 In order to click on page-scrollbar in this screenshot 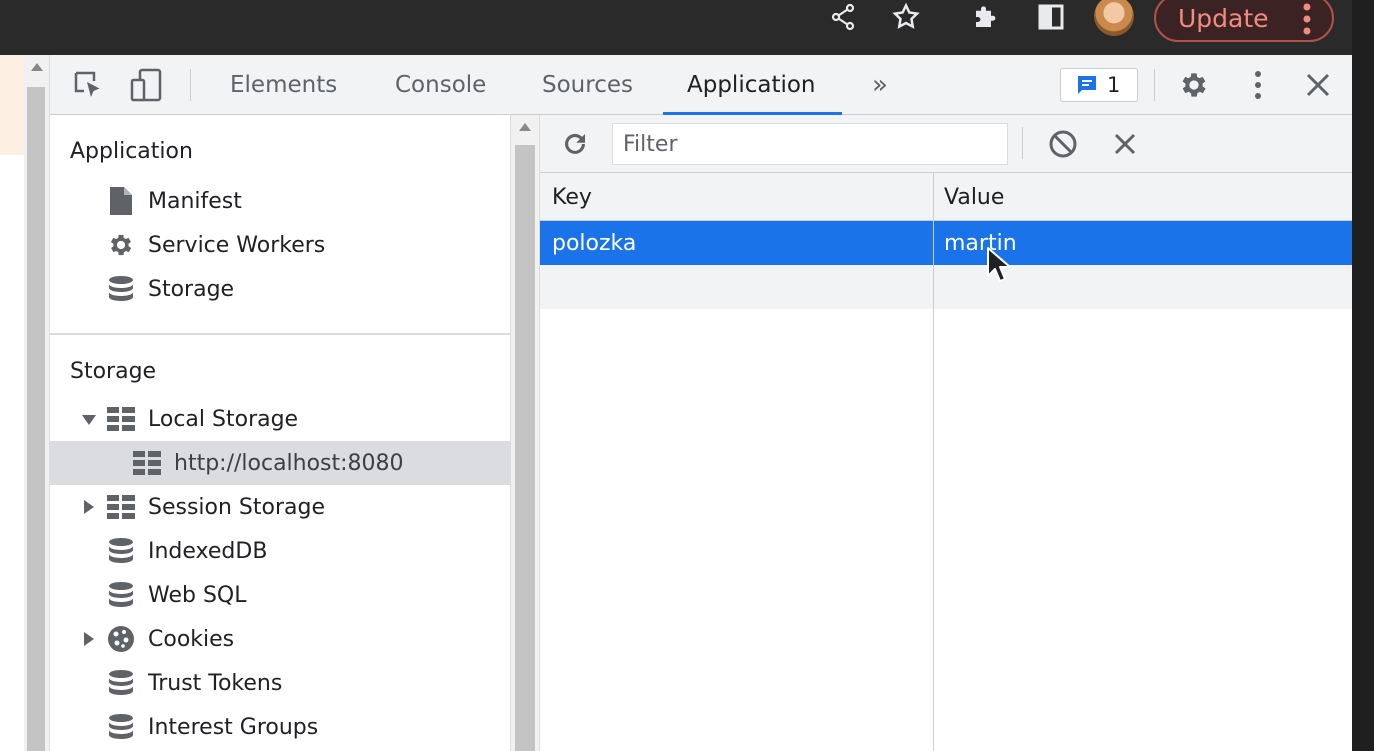, I will do `click(37, 403)`.